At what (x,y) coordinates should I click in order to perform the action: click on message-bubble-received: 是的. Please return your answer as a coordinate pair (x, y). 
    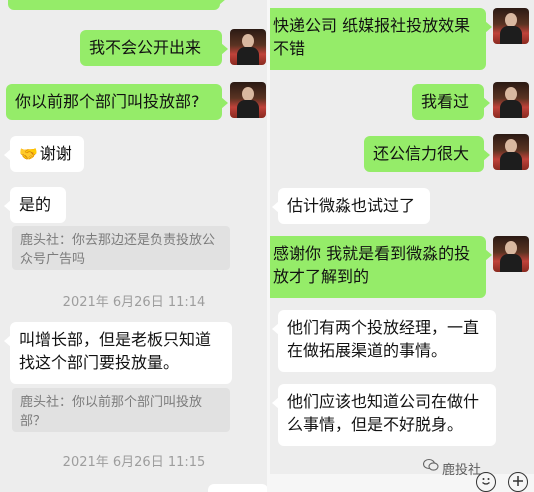
    Looking at the image, I should click on (35, 205).